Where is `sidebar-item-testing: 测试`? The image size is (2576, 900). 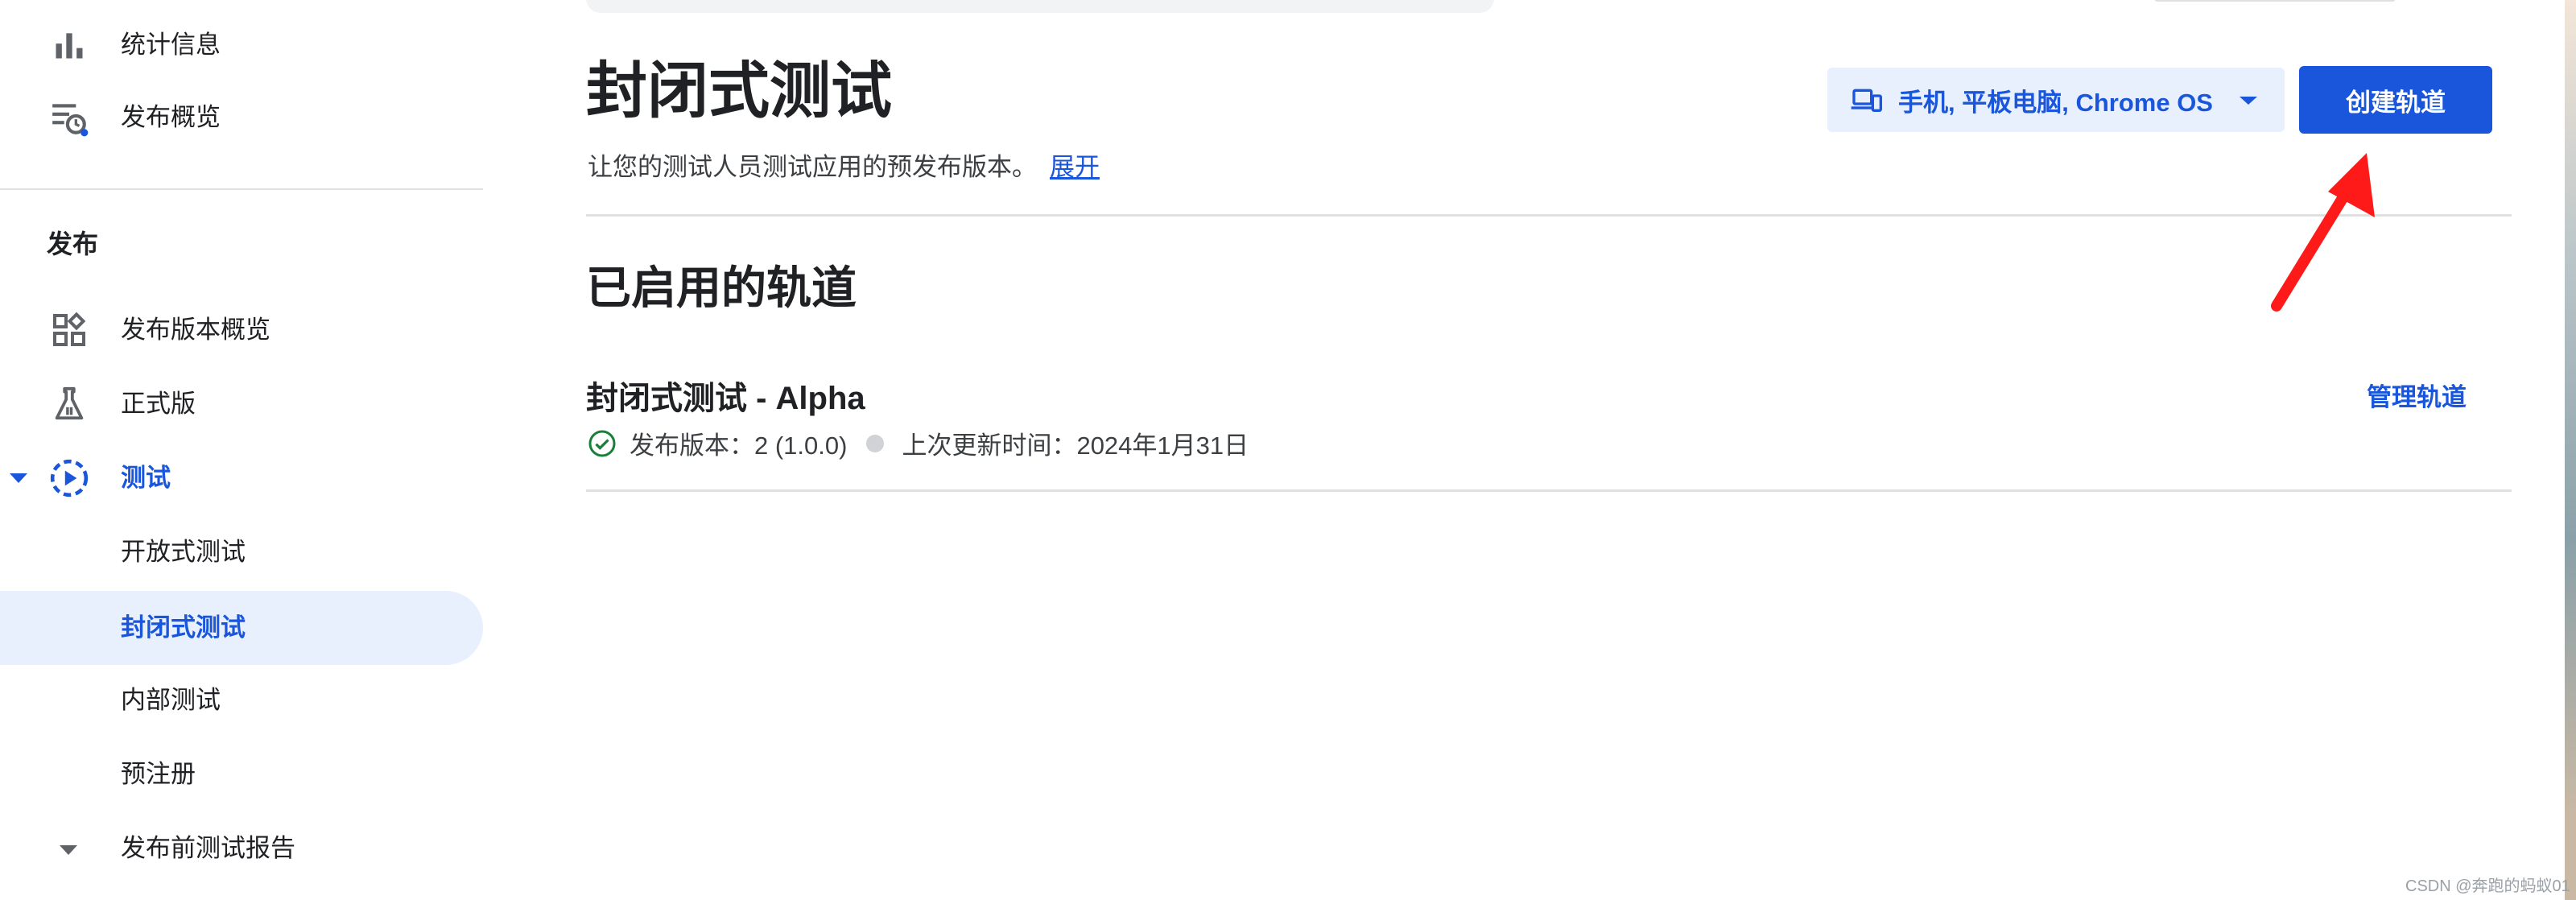
sidebar-item-testing: 测试 is located at coordinates (242, 478).